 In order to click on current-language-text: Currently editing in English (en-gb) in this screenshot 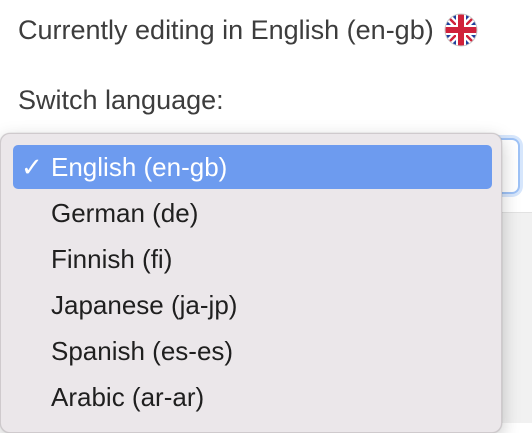, I will do `click(226, 29)`.